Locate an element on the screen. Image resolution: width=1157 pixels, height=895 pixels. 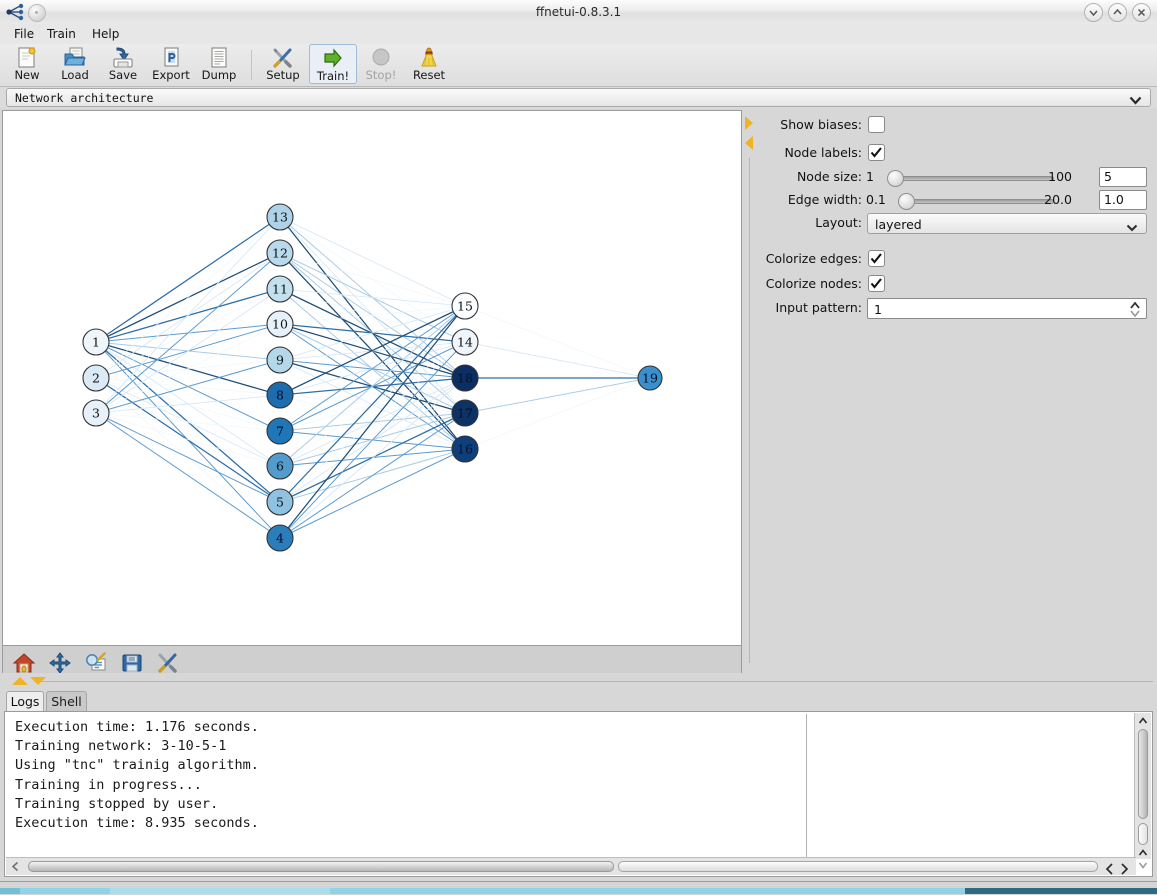
row-show-biases: Show biases: is located at coordinates (956, 125).